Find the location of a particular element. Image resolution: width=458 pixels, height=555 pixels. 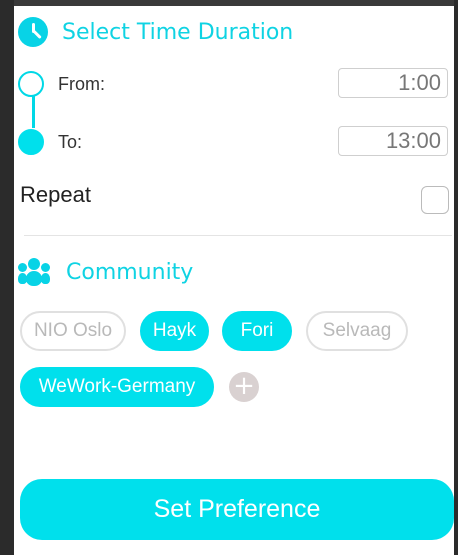

to-label: To: is located at coordinates (70, 141).